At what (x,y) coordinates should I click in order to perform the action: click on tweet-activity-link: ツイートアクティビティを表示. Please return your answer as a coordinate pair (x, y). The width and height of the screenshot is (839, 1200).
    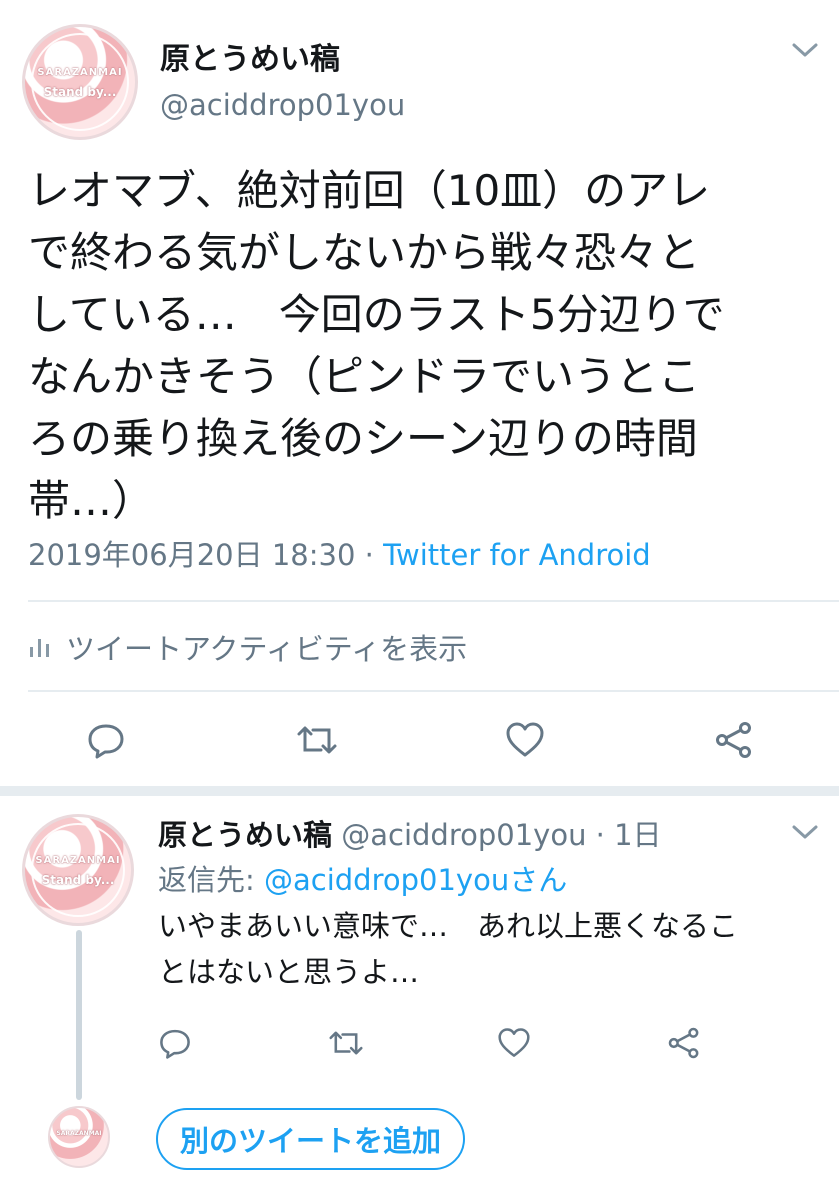
    Looking at the image, I should click on (247, 647).